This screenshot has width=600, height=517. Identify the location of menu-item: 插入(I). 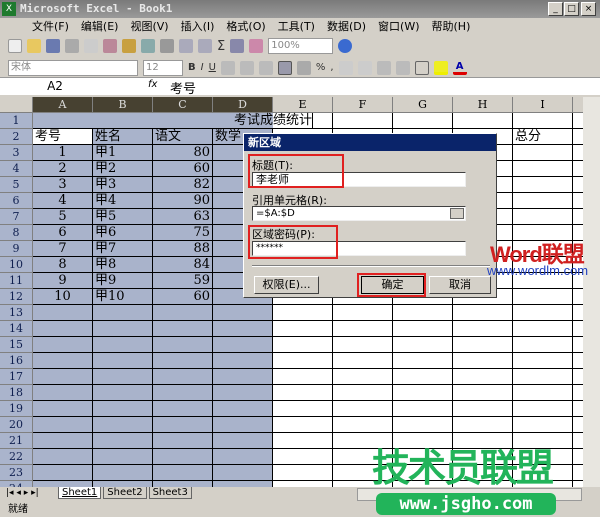
(198, 26).